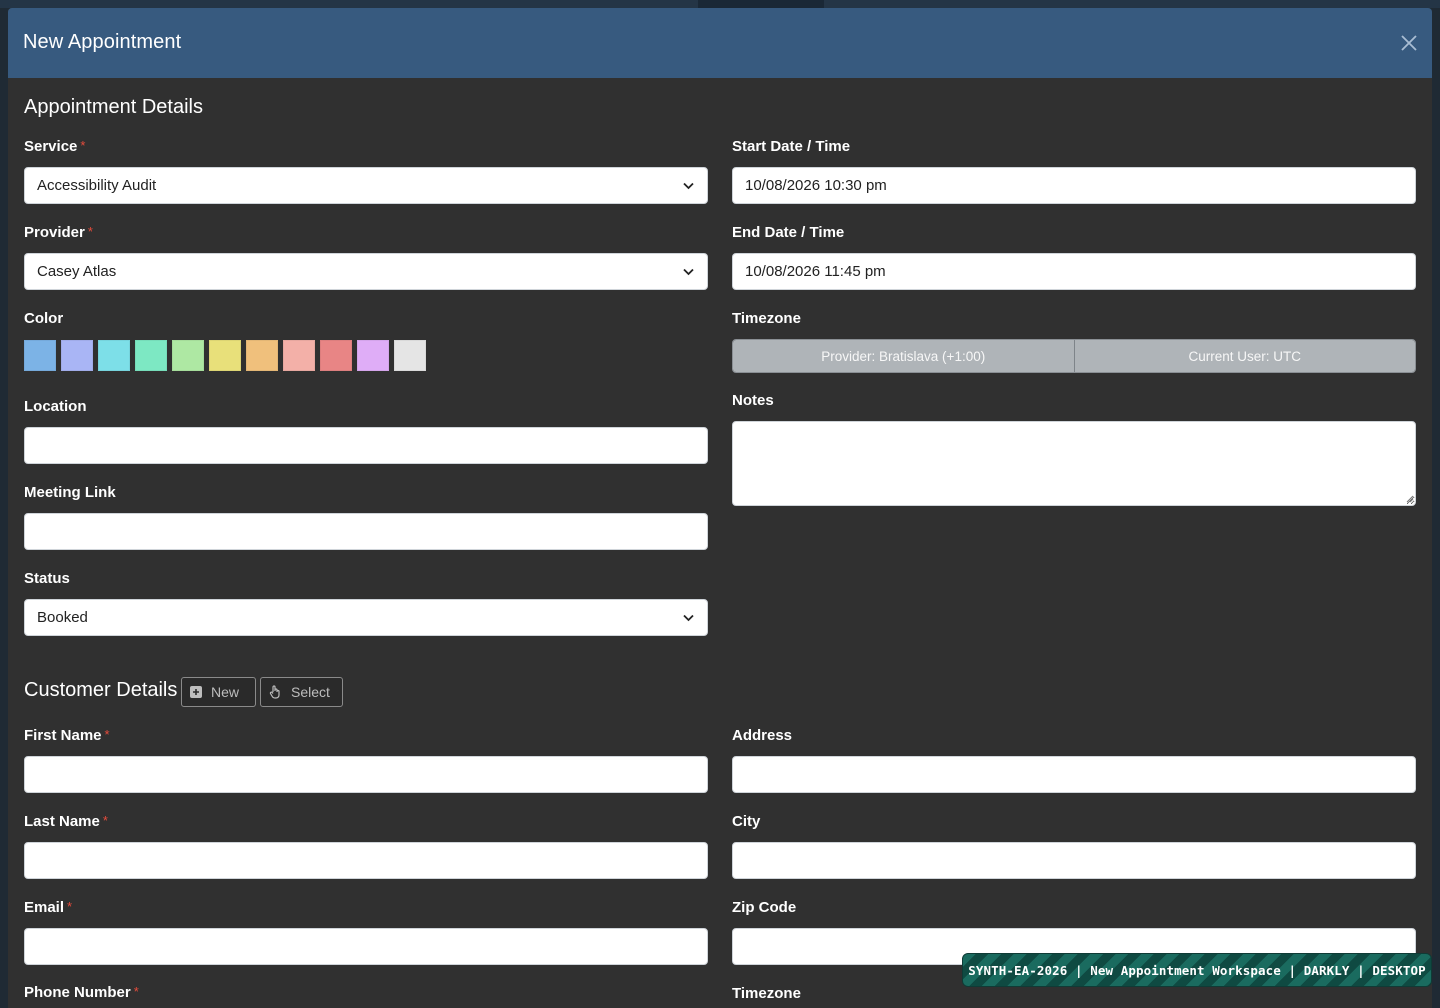  I want to click on timezone-current-user-button: Current User: UTC, so click(1244, 356).